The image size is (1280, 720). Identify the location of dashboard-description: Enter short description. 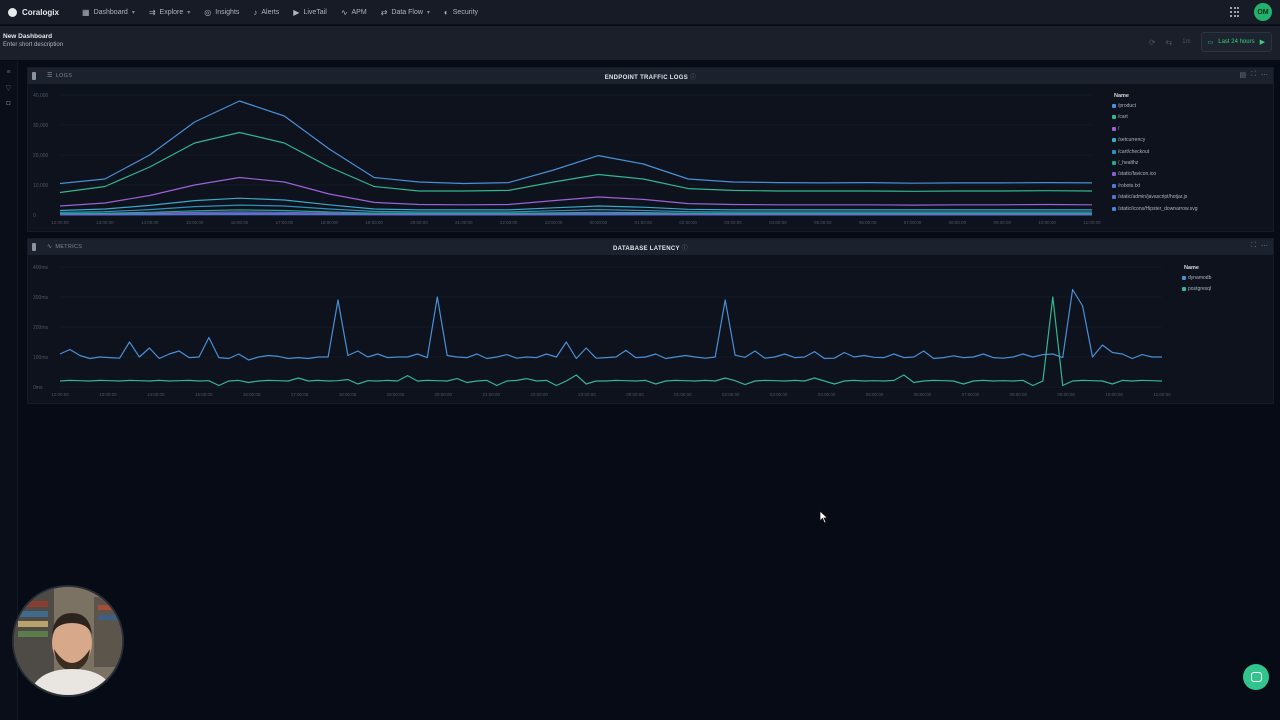
(33, 45).